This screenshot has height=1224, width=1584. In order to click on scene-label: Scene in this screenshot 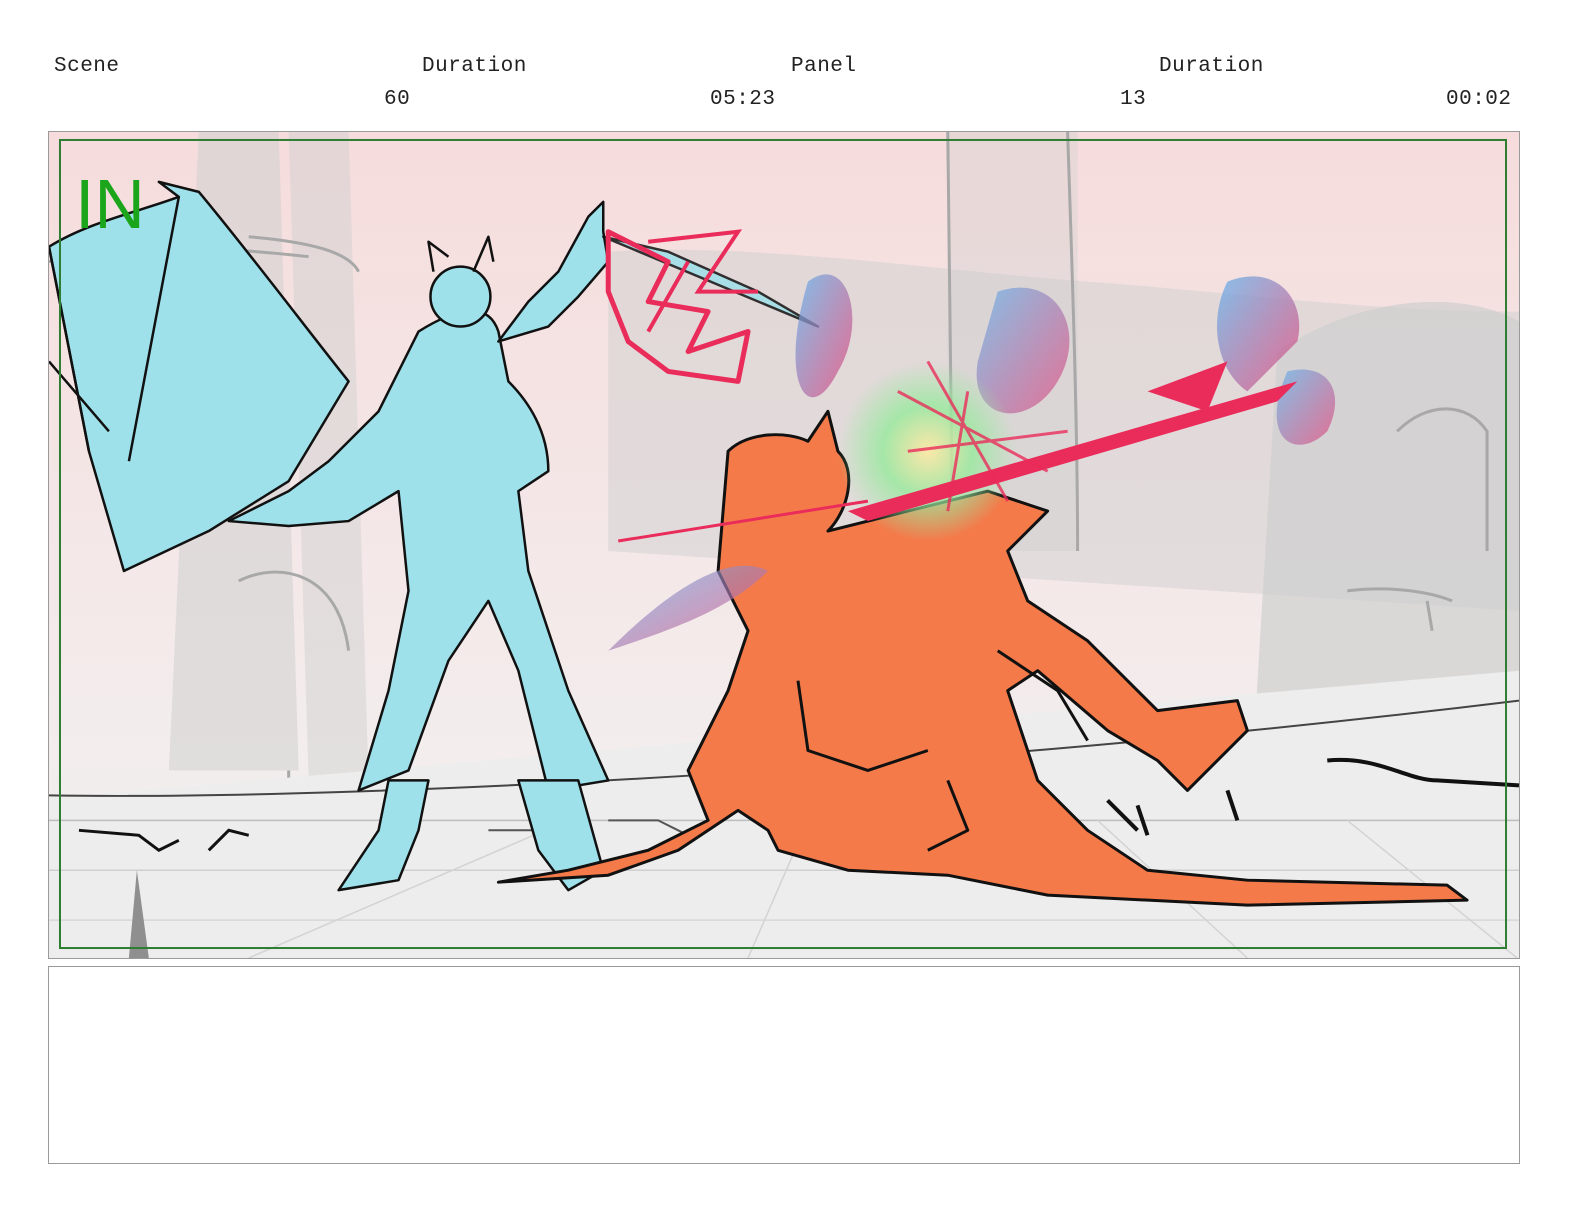, I will do `click(87, 66)`.